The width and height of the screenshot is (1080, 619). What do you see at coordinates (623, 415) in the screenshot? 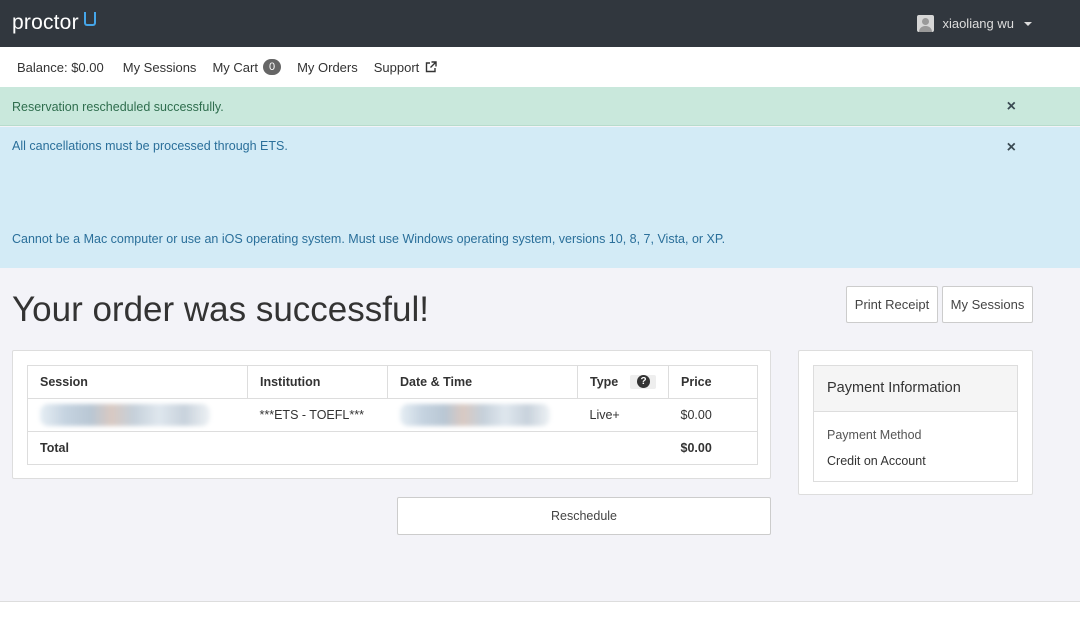
I see `type-cell: Live+` at bounding box center [623, 415].